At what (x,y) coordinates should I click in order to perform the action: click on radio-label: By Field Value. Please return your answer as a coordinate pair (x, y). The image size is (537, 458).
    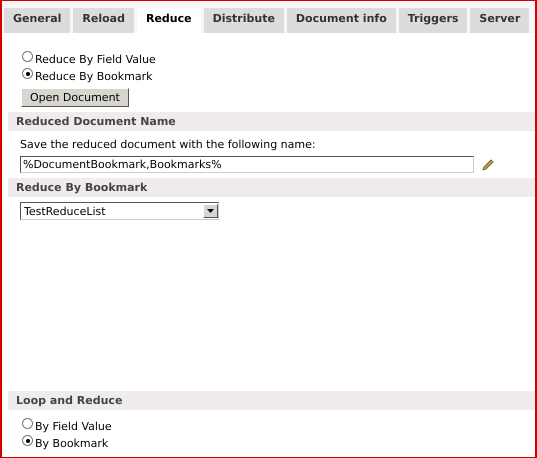
    Looking at the image, I should click on (73, 426).